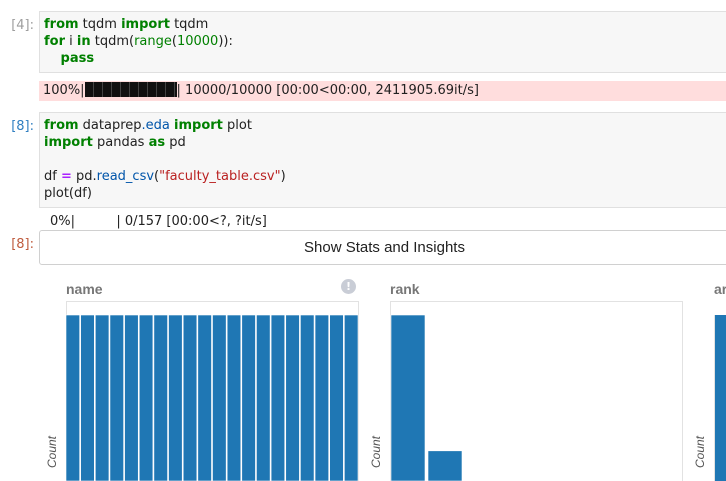 The width and height of the screenshot is (726, 481). What do you see at coordinates (84, 176) in the screenshot?
I see `code-token: pd.` at bounding box center [84, 176].